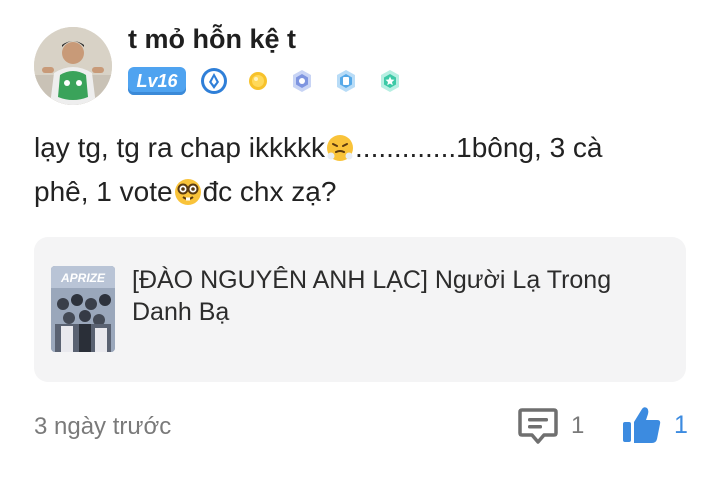 This screenshot has width=720, height=495. What do you see at coordinates (187, 192) in the screenshot?
I see `nerd-face-emoji-icon` at bounding box center [187, 192].